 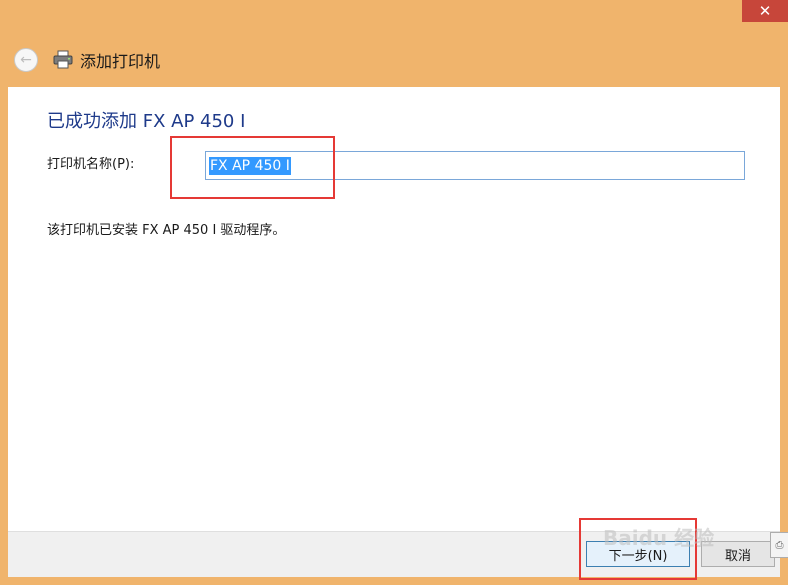 I want to click on close-button: ✕, so click(x=765, y=11).